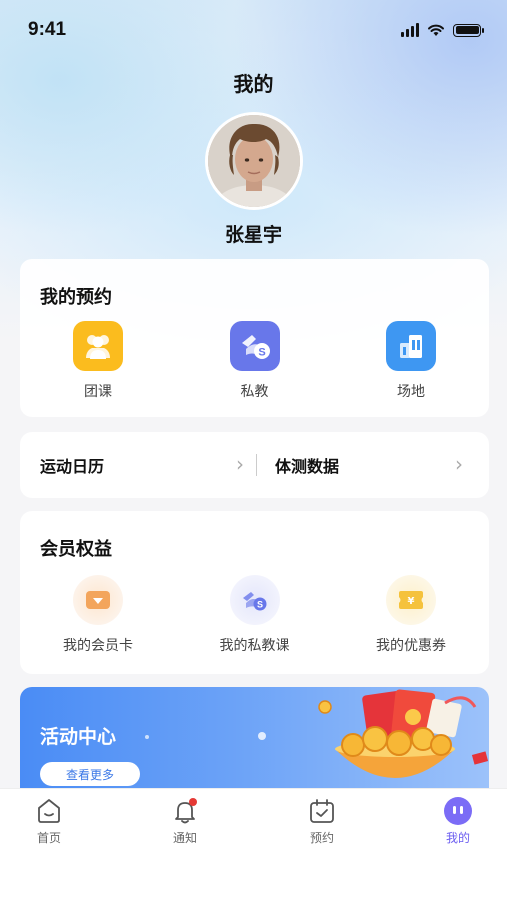  Describe the element at coordinates (78, 737) in the screenshot. I see `banner-title: 活动中心` at that location.